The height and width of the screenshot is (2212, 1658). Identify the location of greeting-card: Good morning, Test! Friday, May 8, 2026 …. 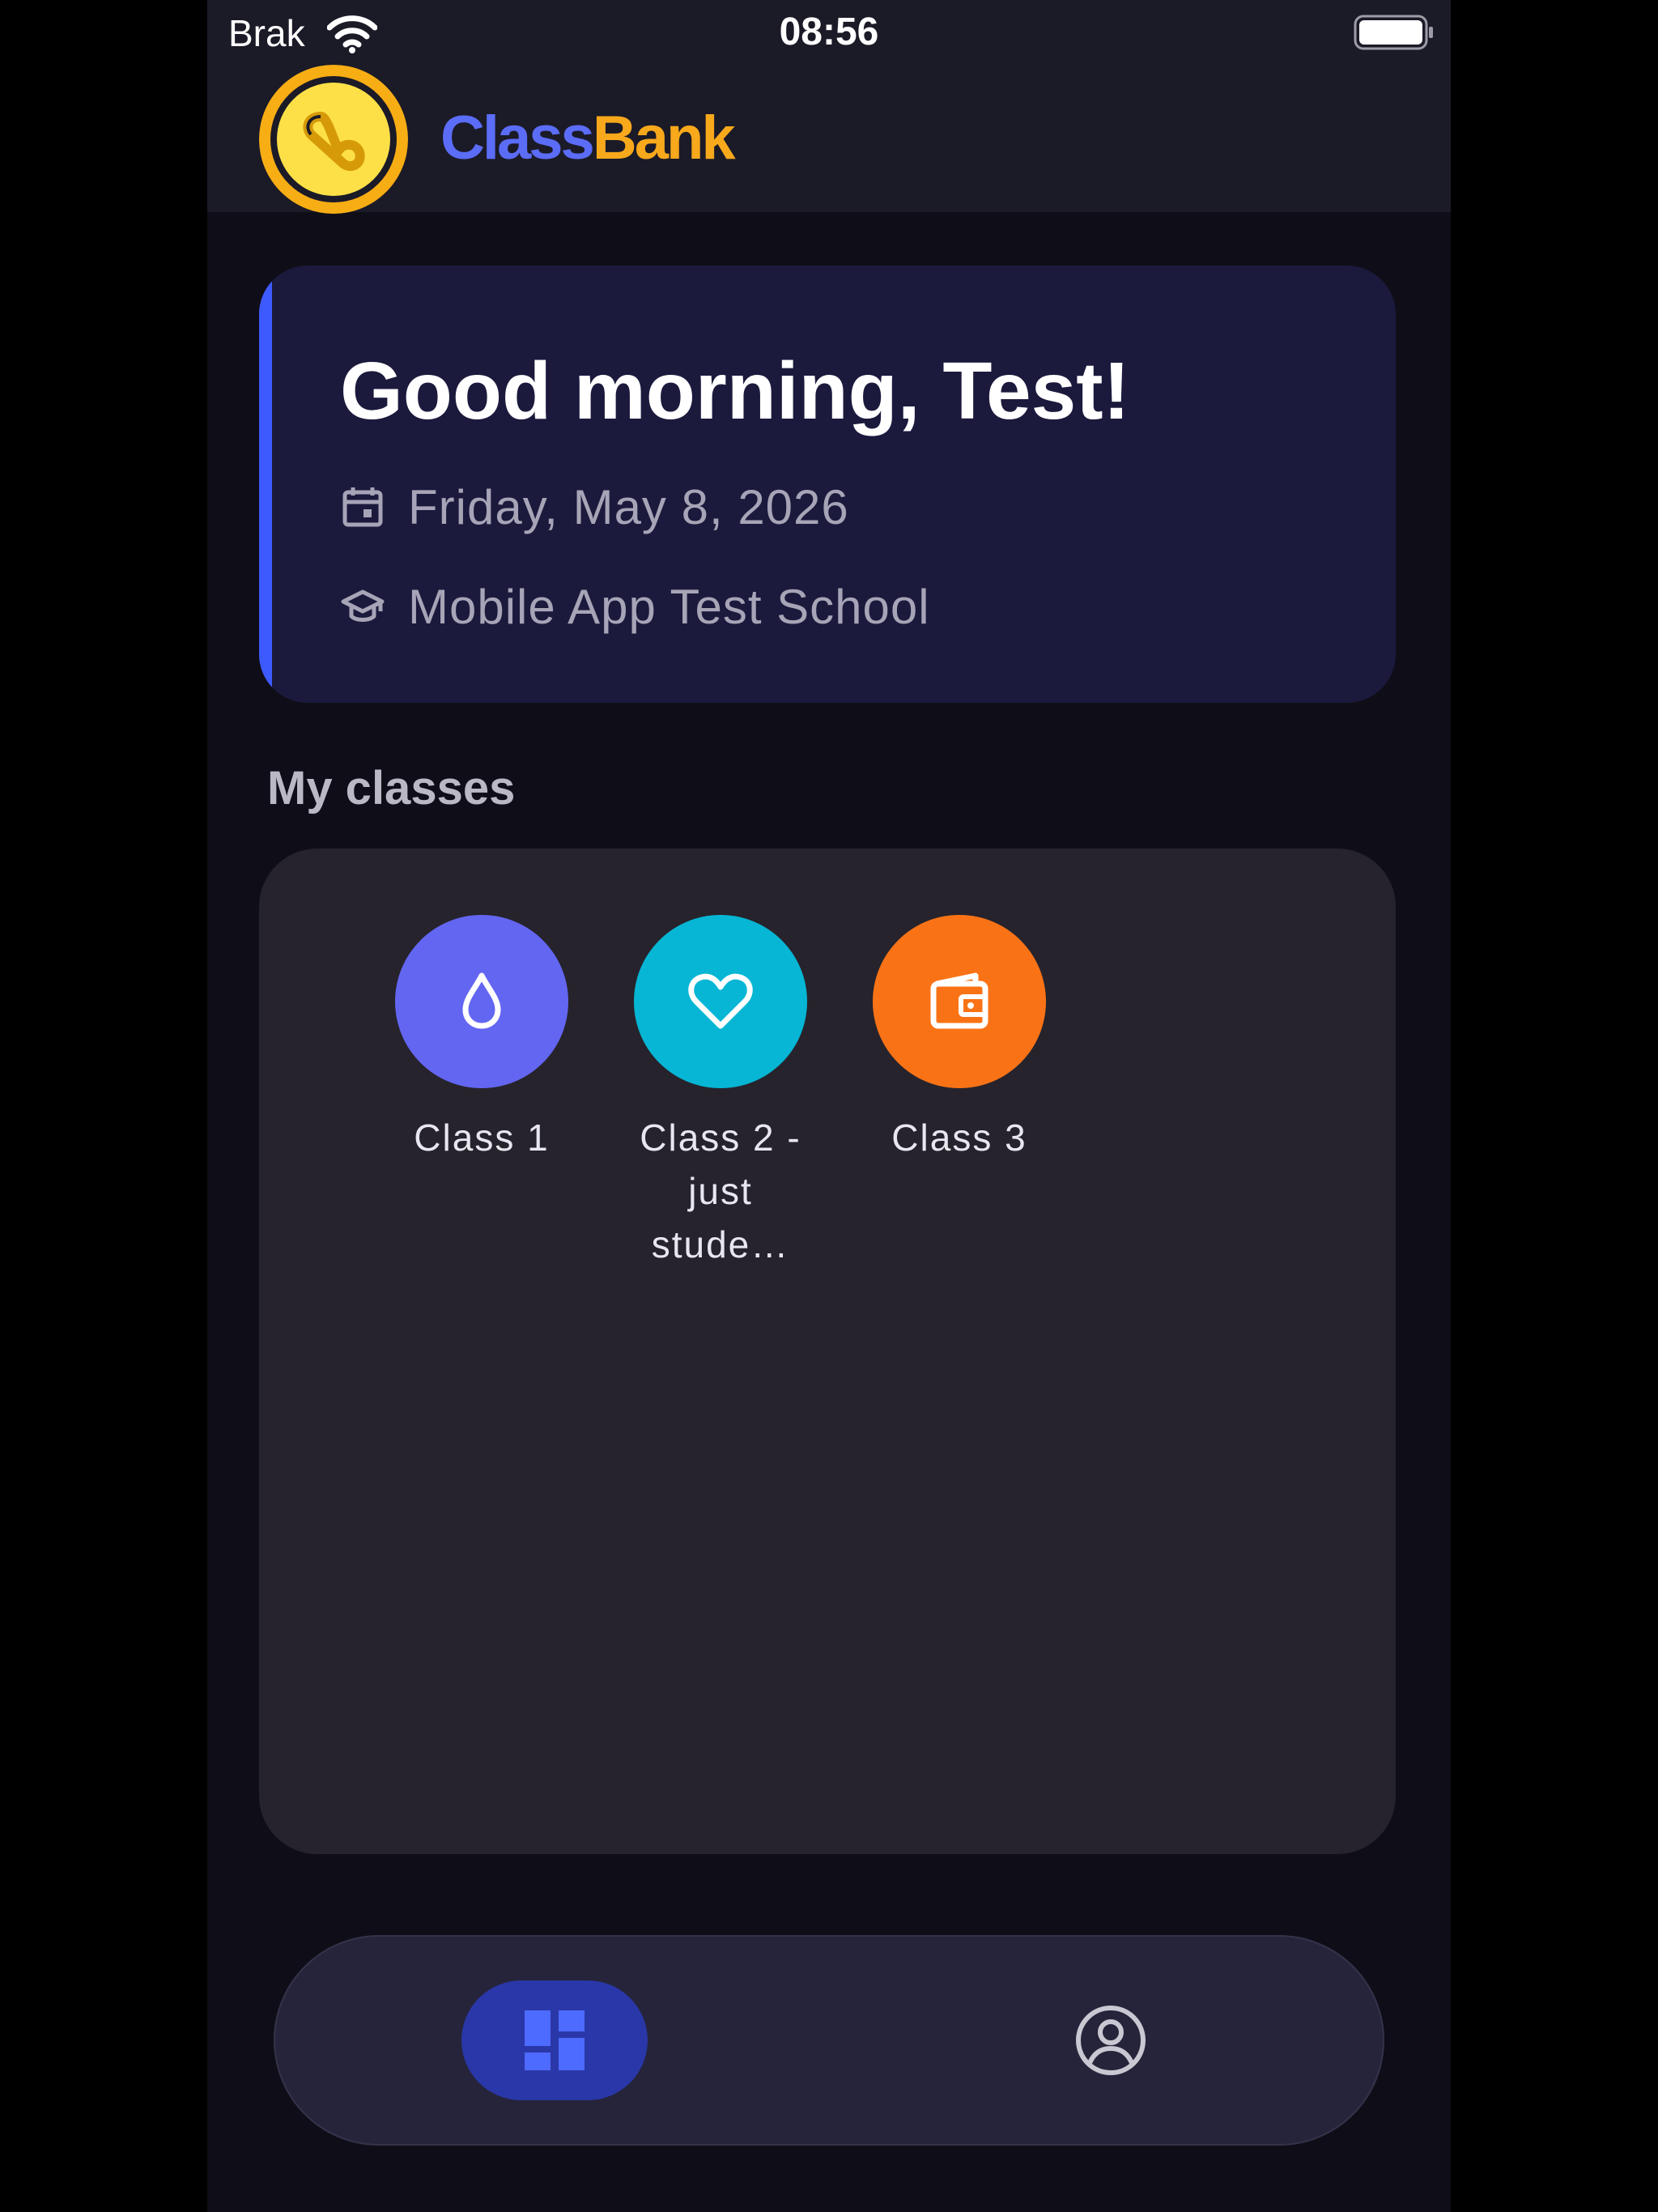
(827, 485).